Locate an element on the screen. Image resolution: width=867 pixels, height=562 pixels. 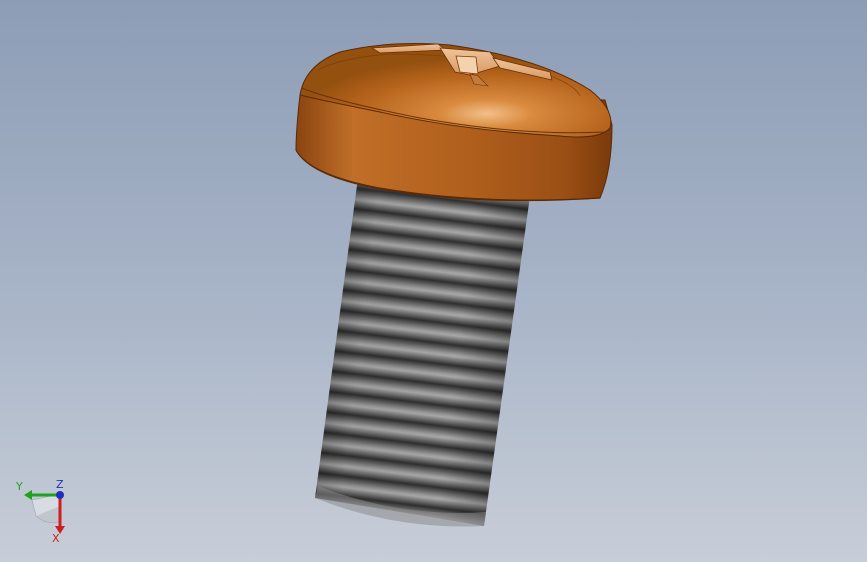
y-axis-arrow is located at coordinates (28, 495).